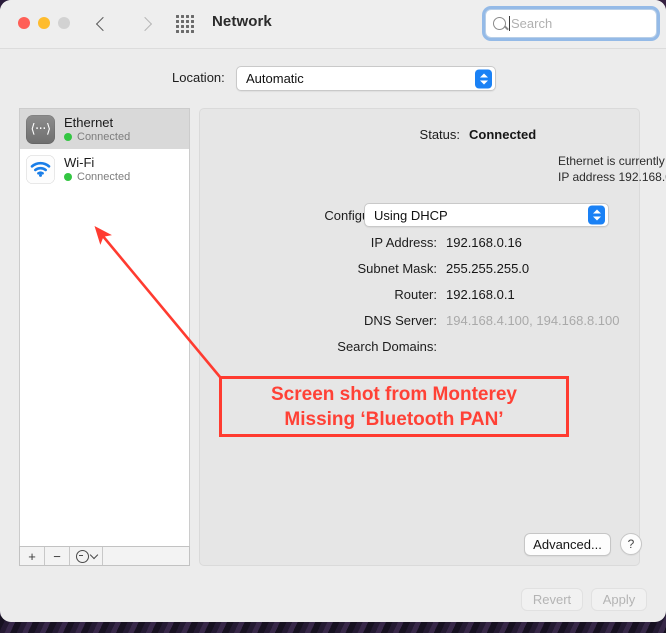 The height and width of the screenshot is (633, 666). Describe the element at coordinates (486, 215) in the screenshot. I see `configure-ipv4-popup-button: Using DHCP` at that location.